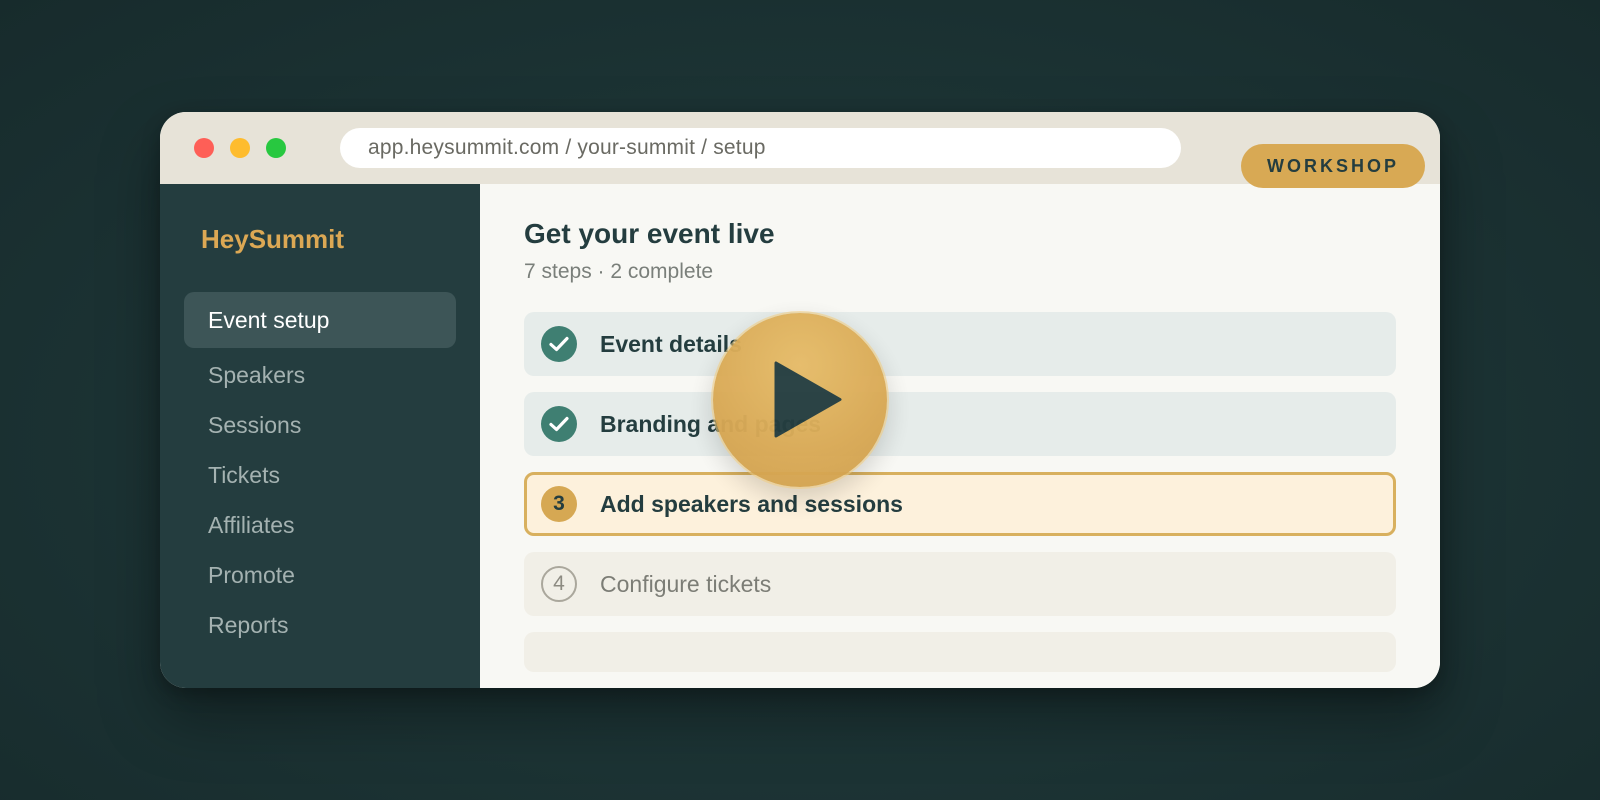 Image resolution: width=1600 pixels, height=800 pixels. Describe the element at coordinates (960, 344) in the screenshot. I see `step-event-details: Event details` at that location.